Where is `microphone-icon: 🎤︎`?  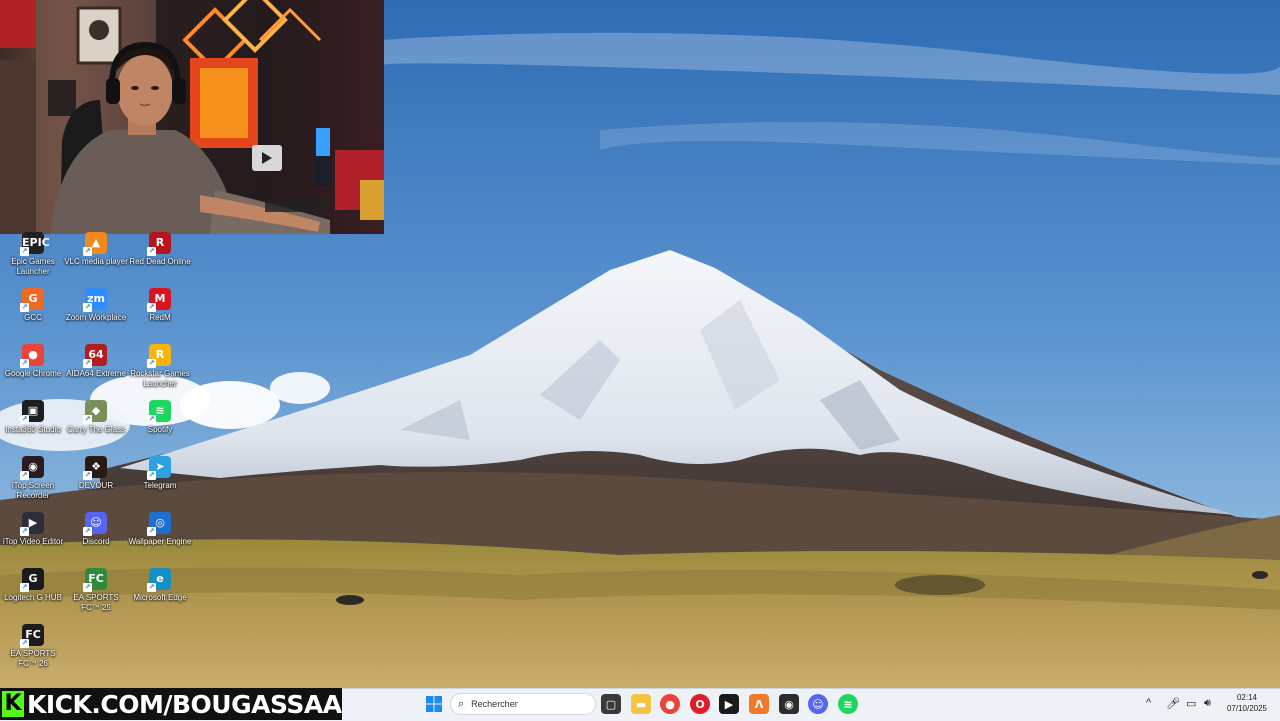 microphone-icon: 🎤︎ is located at coordinates (1173, 703).